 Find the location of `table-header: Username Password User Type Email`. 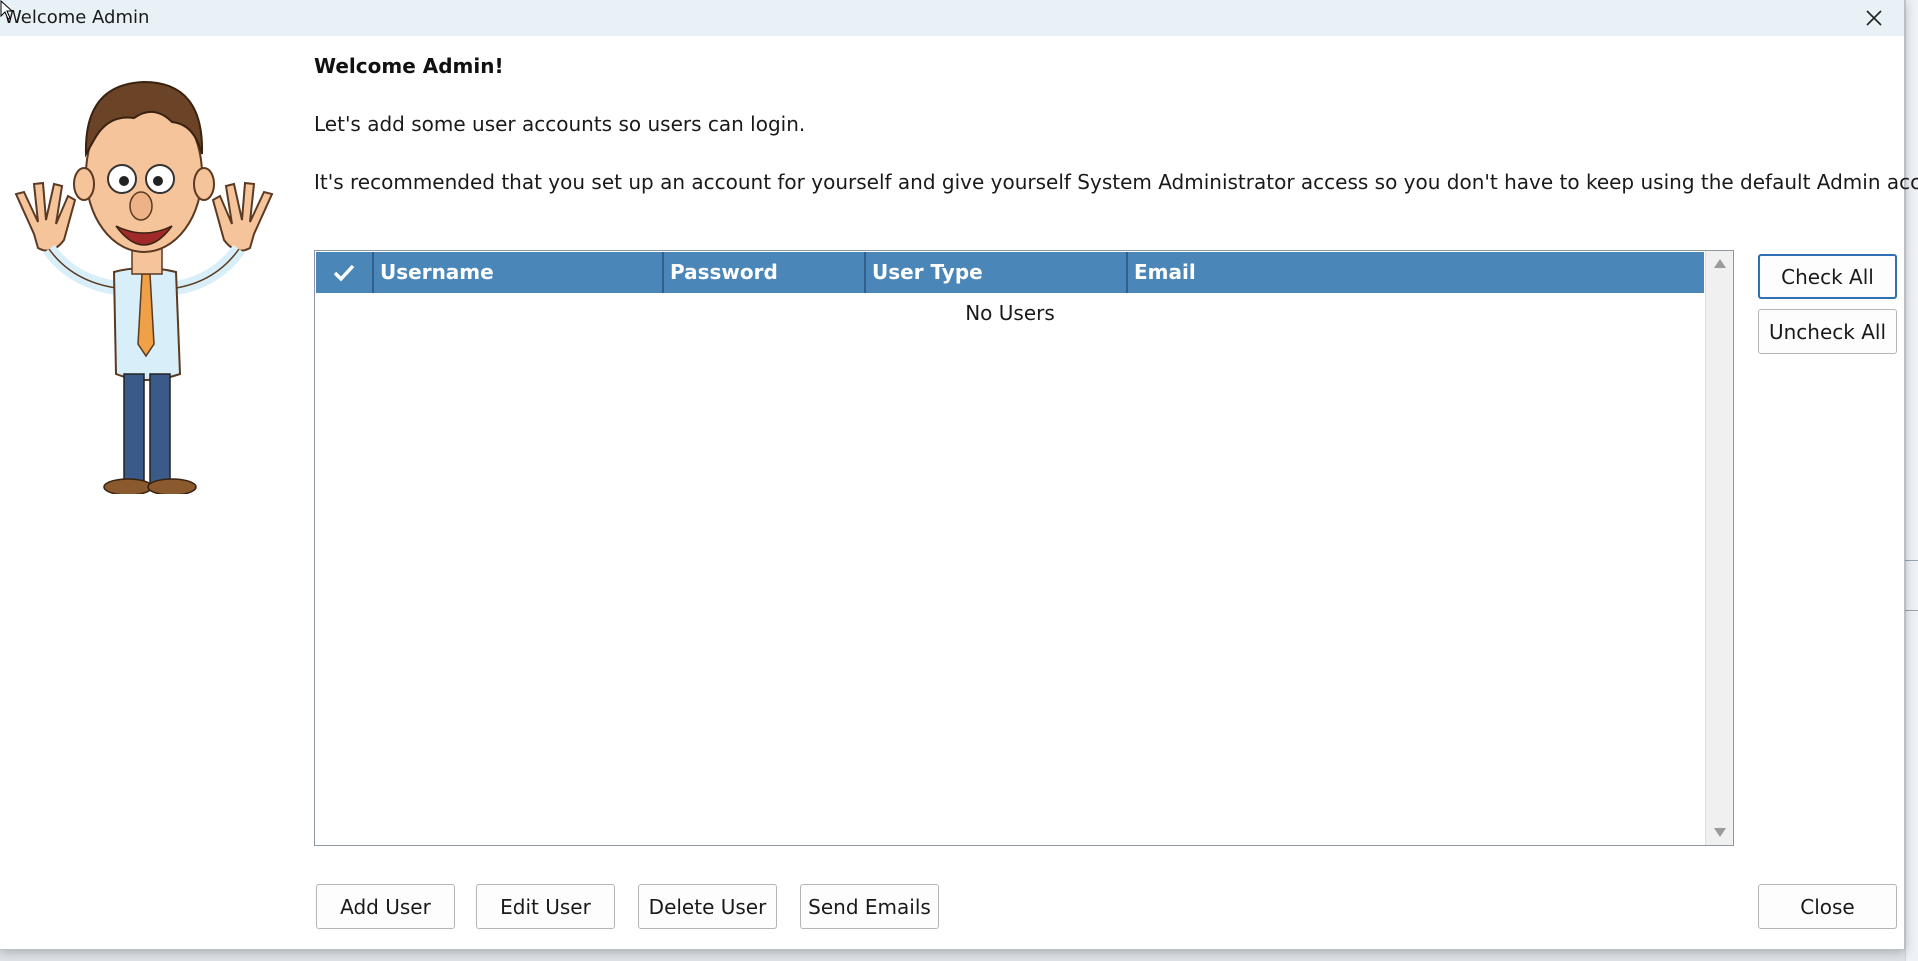

table-header: Username Password User Type Email is located at coordinates (1010, 272).